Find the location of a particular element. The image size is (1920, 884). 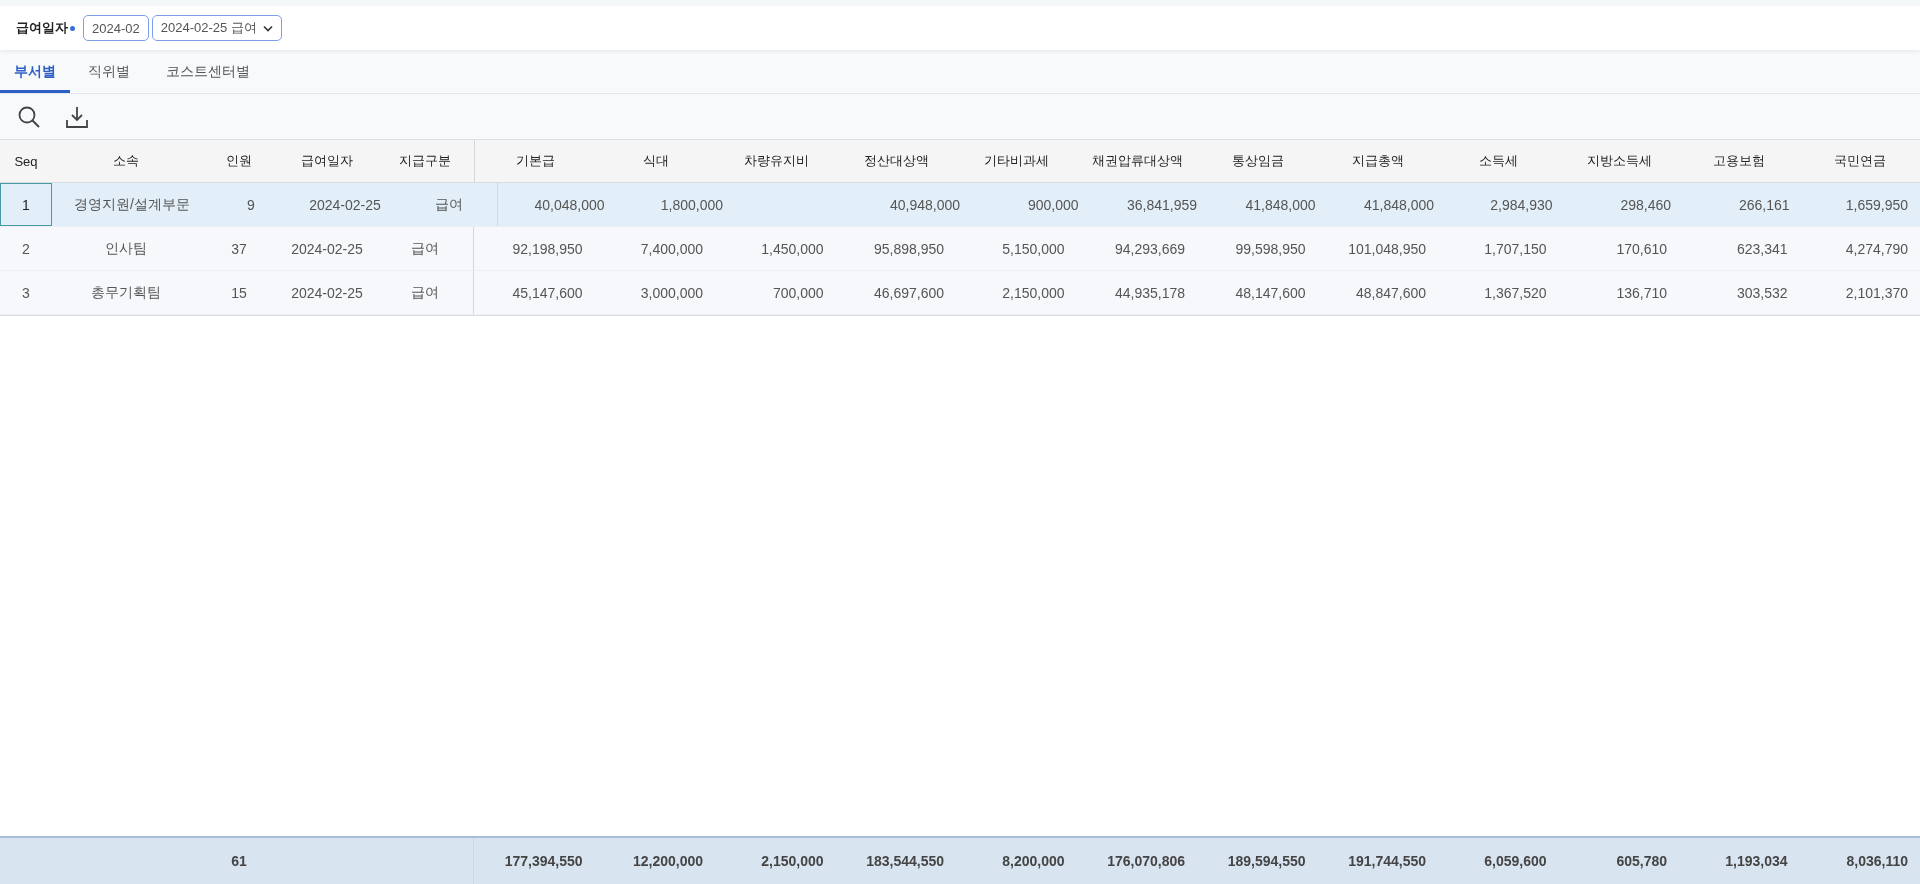

table-cell-text: 94,293,669 is located at coordinates (1149, 249).